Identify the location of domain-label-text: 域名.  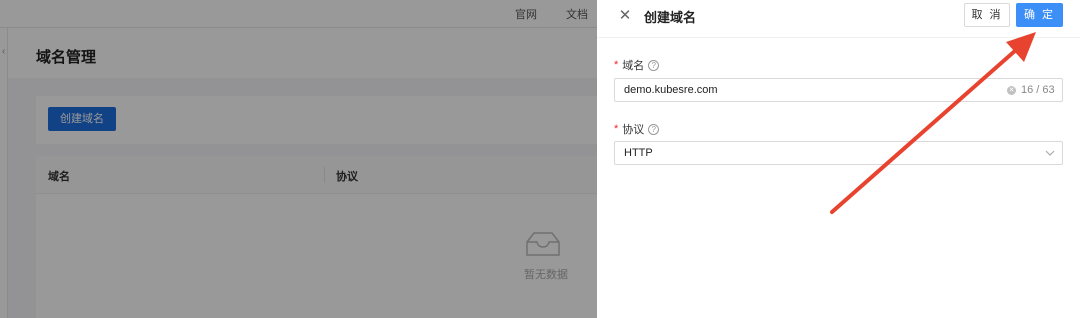
(633, 66).